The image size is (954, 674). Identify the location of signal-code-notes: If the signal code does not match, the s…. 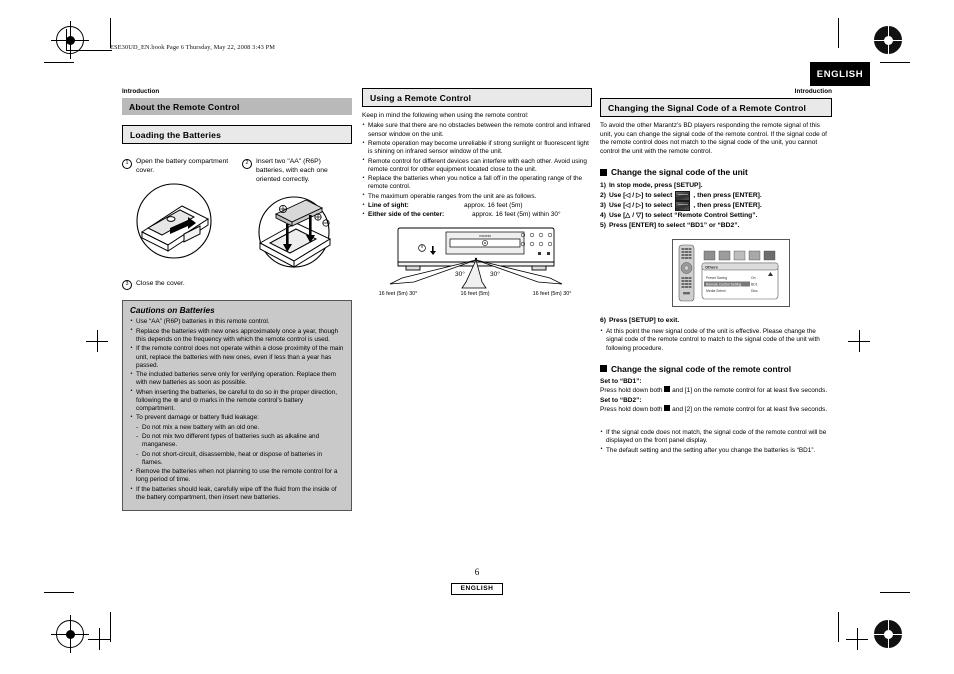
(716, 442).